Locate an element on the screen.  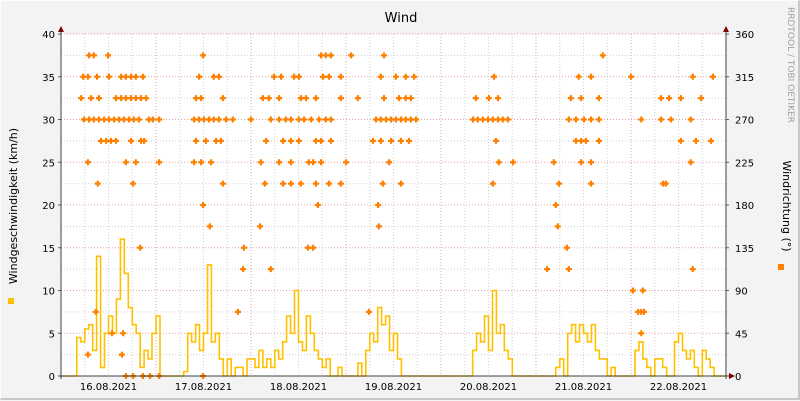
y2-tick-label: 270 is located at coordinates (744, 121).